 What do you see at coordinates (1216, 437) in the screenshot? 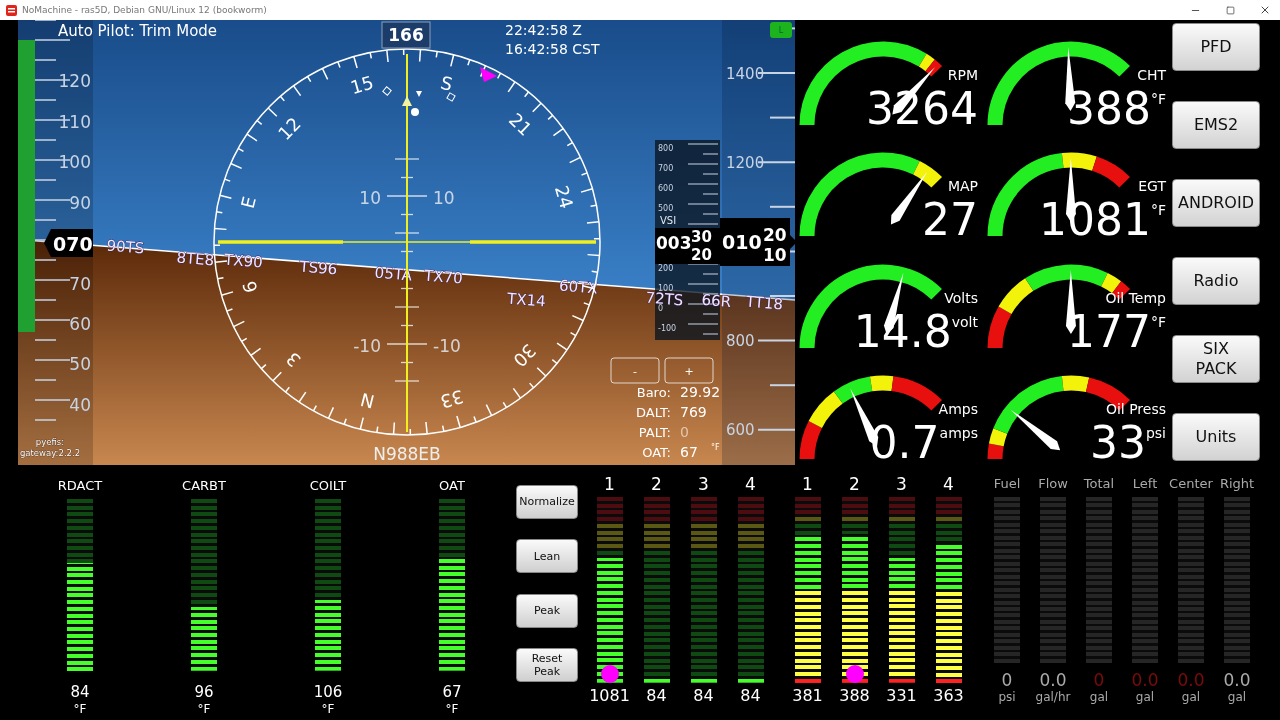
I see `nav-button: Units` at bounding box center [1216, 437].